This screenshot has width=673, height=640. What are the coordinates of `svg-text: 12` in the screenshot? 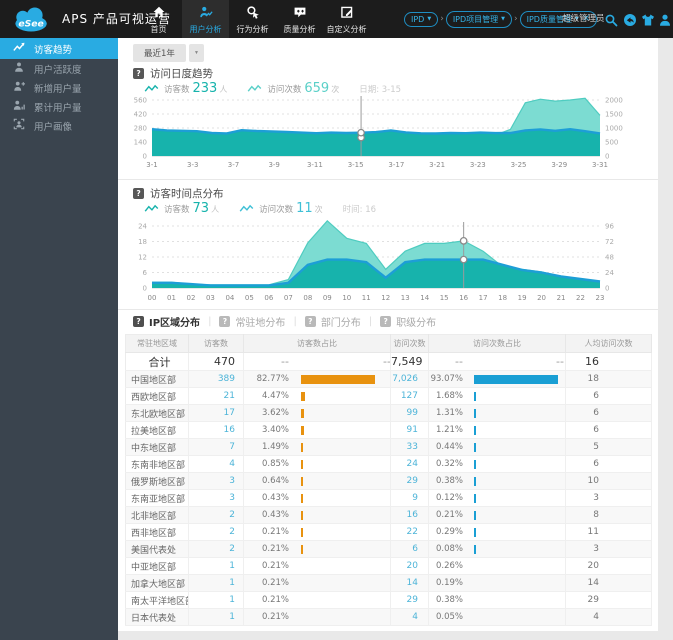 It's located at (385, 298).